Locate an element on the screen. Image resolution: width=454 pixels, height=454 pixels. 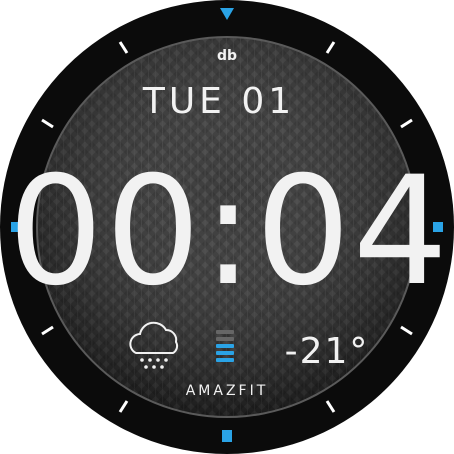
brand-text: AMAZFIT is located at coordinates (227, 391).